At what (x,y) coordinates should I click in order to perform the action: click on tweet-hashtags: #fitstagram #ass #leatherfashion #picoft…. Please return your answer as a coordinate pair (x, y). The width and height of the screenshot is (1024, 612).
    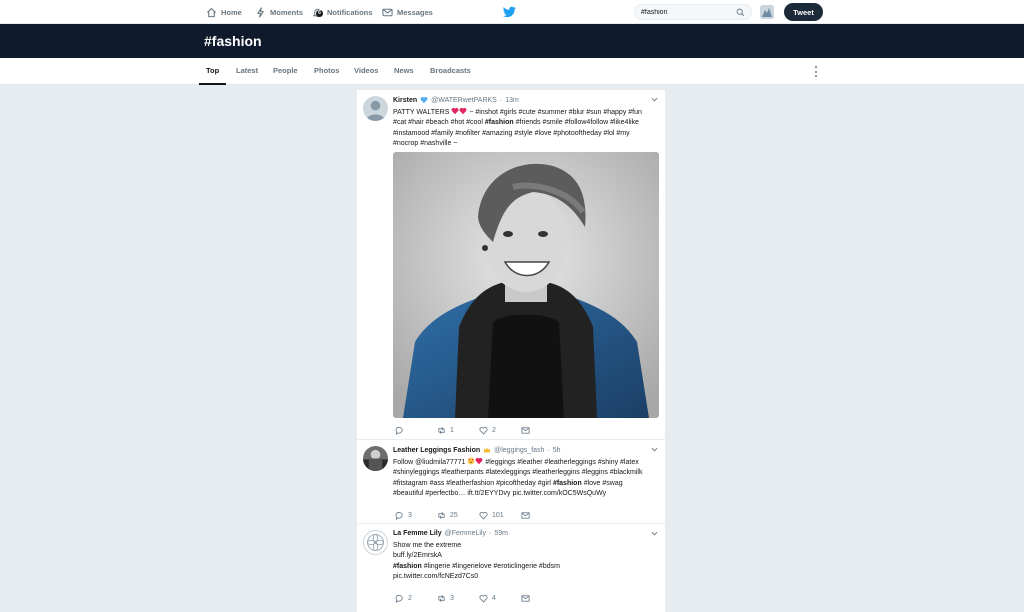
    Looking at the image, I should click on (472, 483).